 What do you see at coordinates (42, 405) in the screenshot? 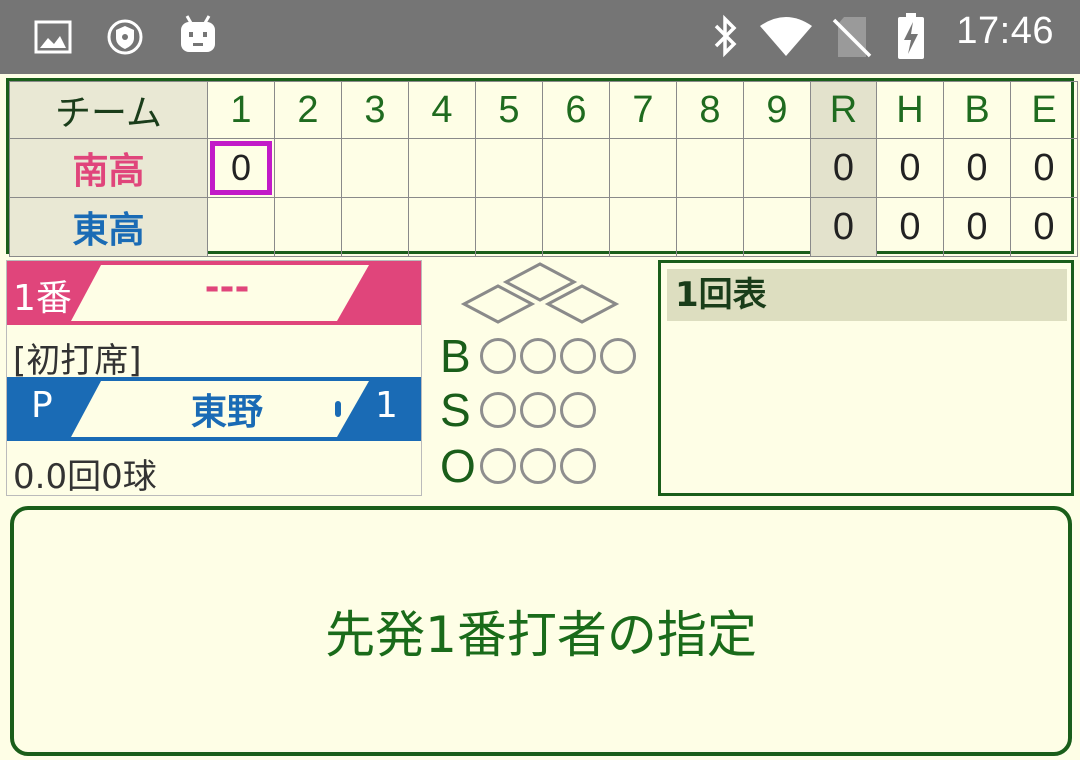
I see `pitcher-position: P` at bounding box center [42, 405].